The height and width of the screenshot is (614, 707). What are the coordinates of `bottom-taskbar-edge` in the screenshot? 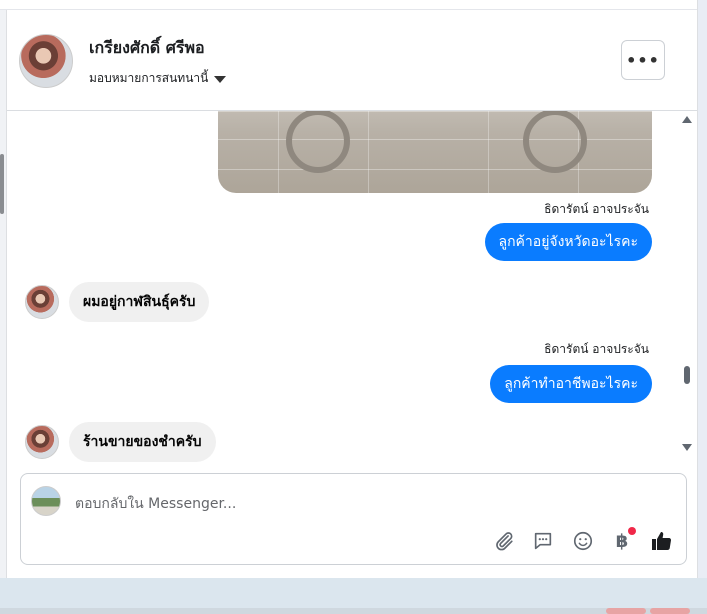 It's located at (353, 596).